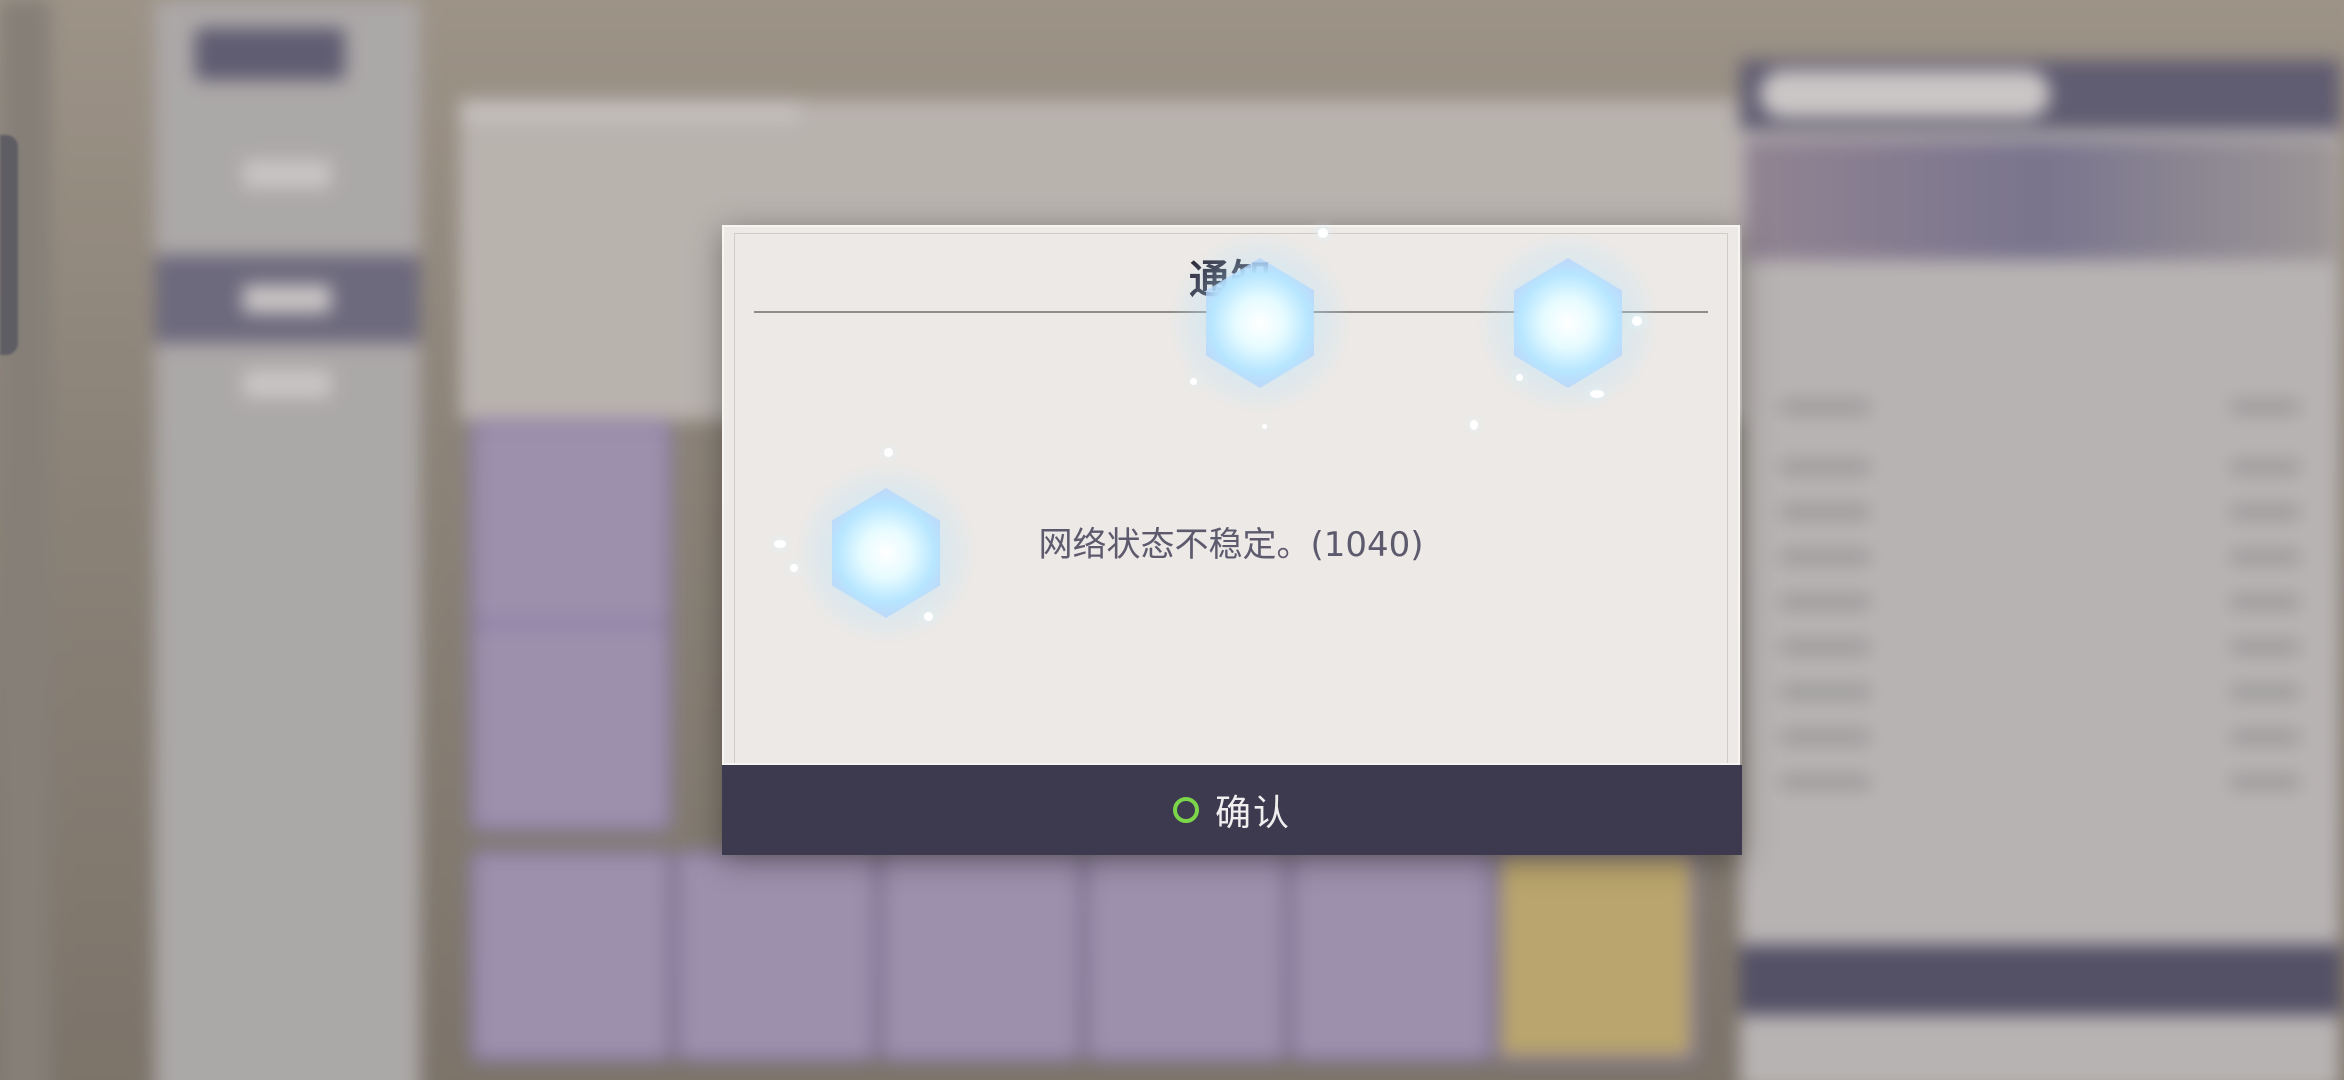 The height and width of the screenshot is (1080, 2344). Describe the element at coordinates (1252, 813) in the screenshot. I see `confirm-label: 确认` at that location.